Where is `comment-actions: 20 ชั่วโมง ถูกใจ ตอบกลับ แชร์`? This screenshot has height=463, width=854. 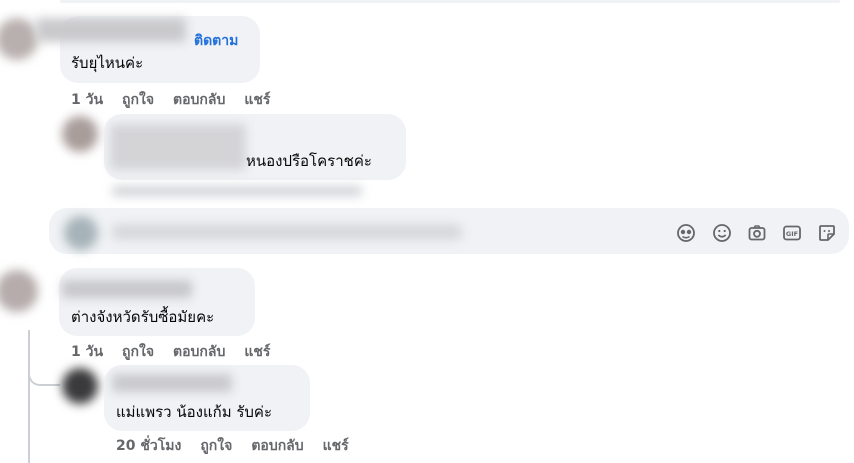
comment-actions: 20 ชั่วโมง ถูกใจ ตอบกลับ แชร์ is located at coordinates (242, 446).